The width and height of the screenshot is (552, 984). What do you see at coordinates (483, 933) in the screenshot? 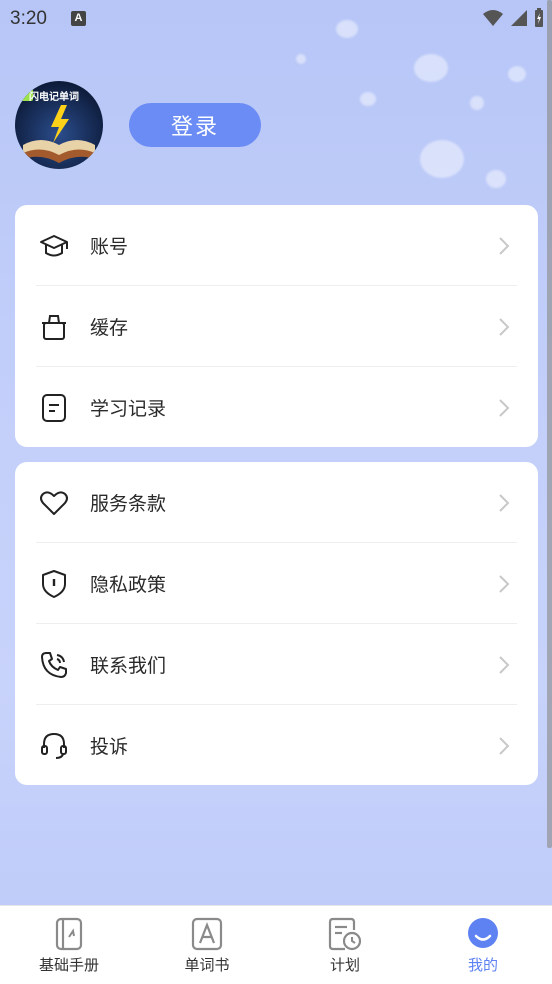
I see `profile-icon` at bounding box center [483, 933].